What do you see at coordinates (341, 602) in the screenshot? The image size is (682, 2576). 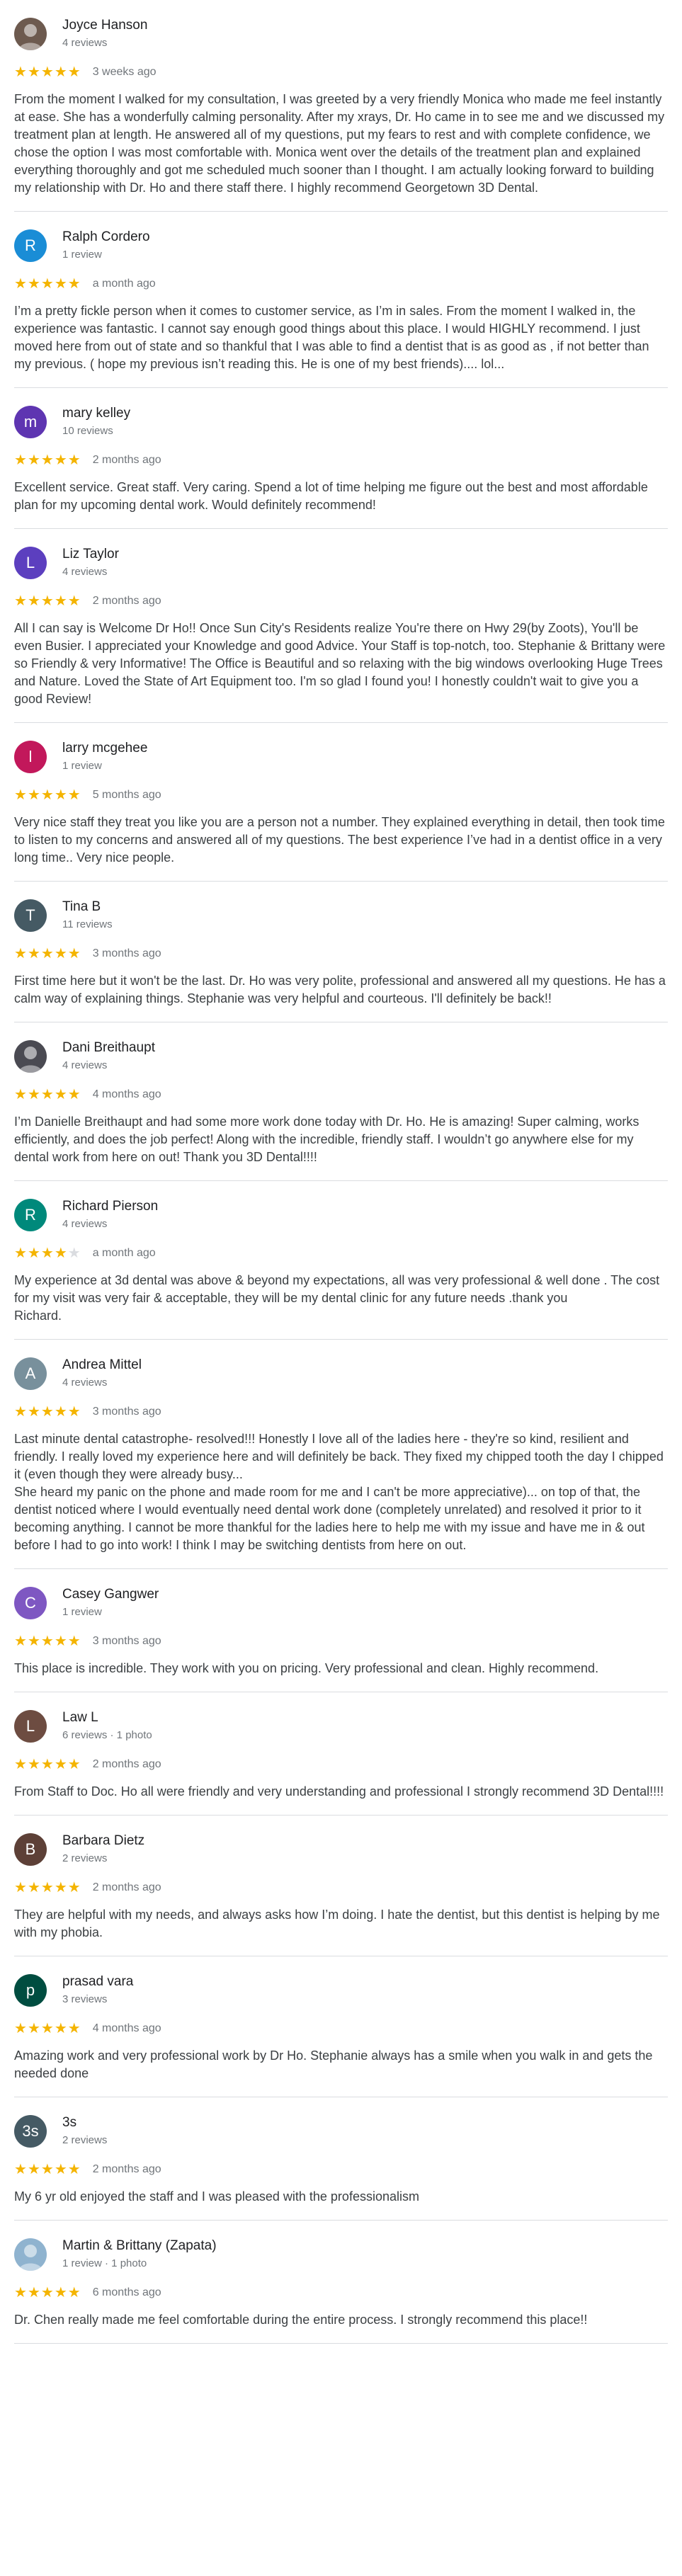 I see `rating-row: ★★★★★ 2 months ago` at bounding box center [341, 602].